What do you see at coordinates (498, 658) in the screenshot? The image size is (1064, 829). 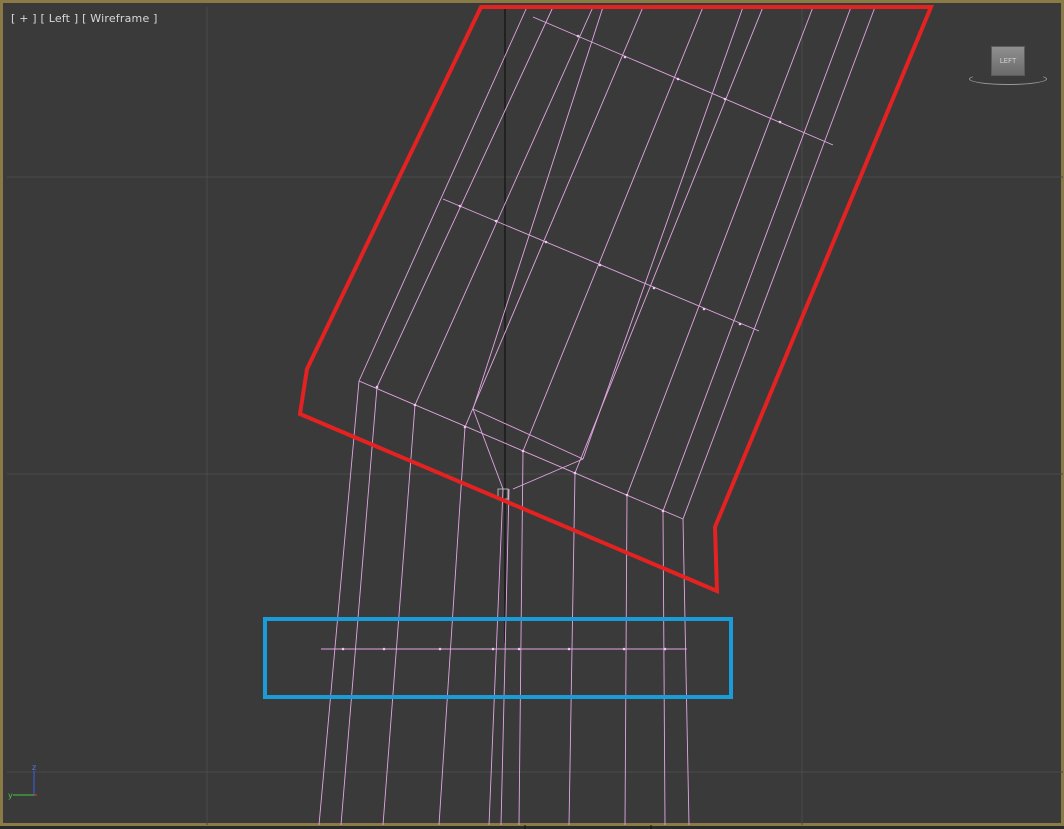 I see `highlight-blue-box` at bounding box center [498, 658].